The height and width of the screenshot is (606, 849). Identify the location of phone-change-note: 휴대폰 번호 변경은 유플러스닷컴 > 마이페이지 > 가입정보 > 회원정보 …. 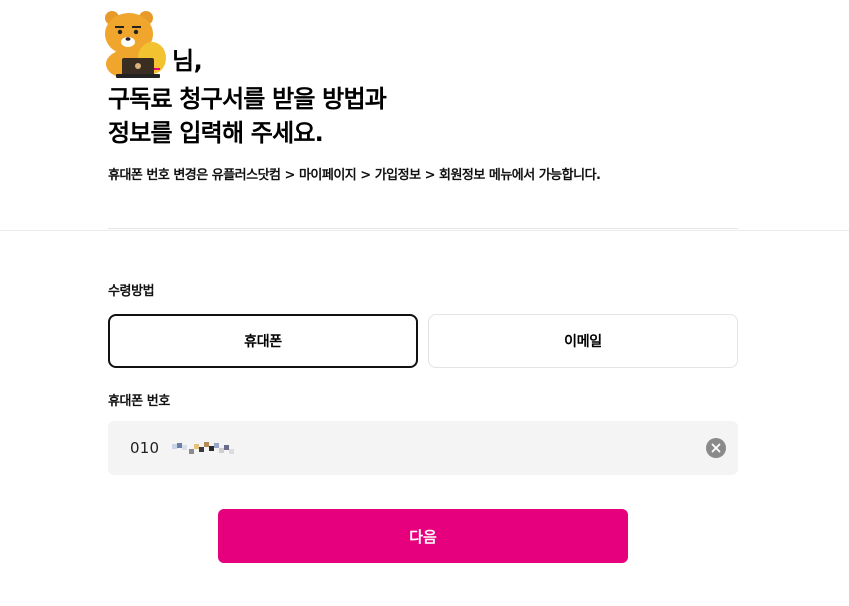
(354, 175).